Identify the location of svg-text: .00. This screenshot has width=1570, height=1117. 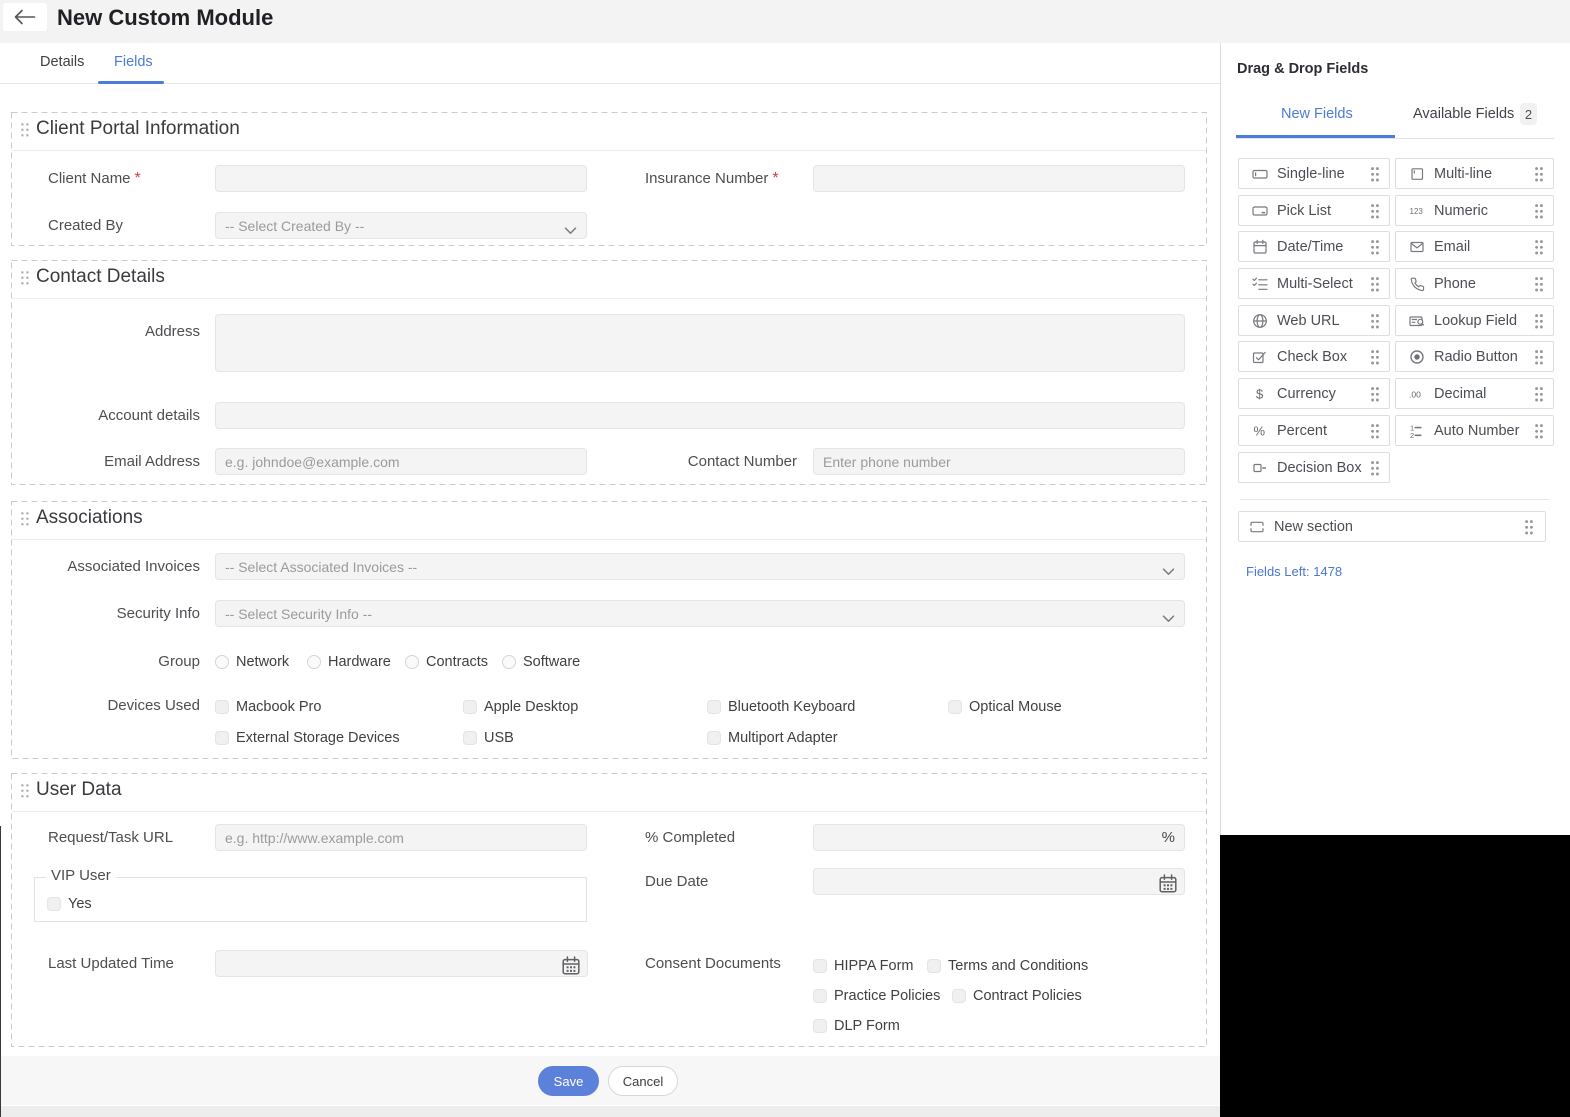
(1415, 394).